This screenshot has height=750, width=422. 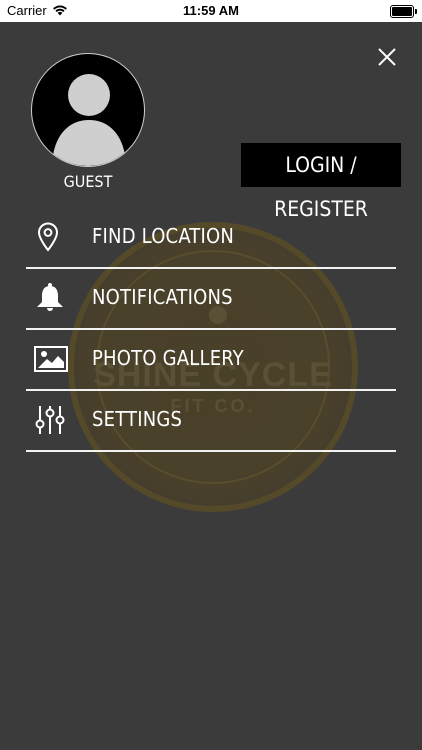 What do you see at coordinates (88, 181) in the screenshot?
I see `profile-name: GUEST` at bounding box center [88, 181].